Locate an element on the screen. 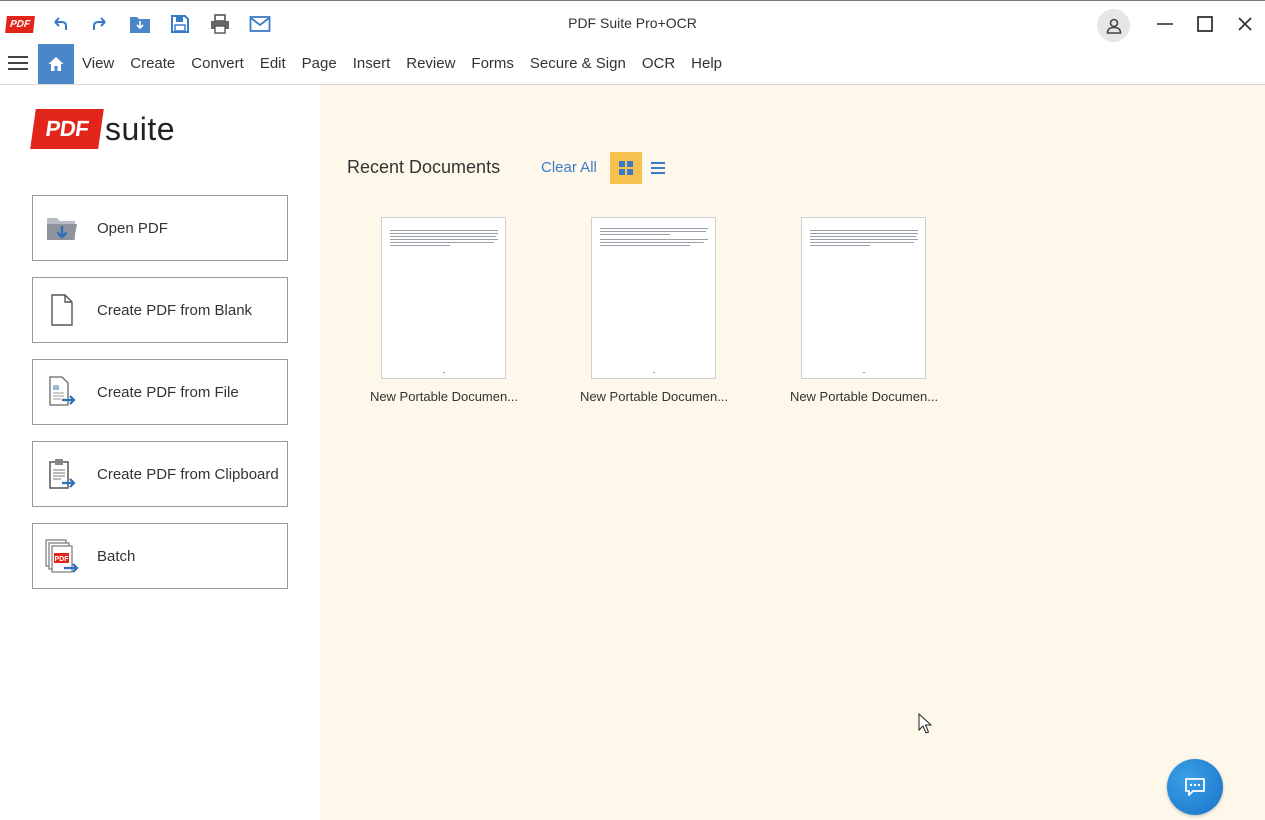 The image size is (1265, 820). action-label: Batch is located at coordinates (116, 556).